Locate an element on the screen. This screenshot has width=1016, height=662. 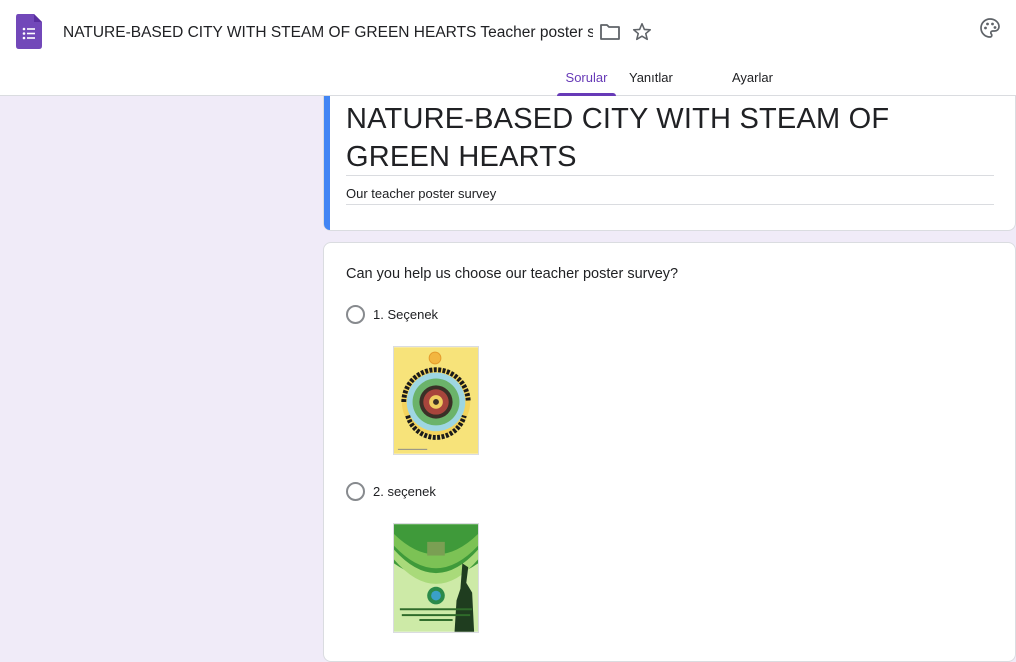
option-label: 1. Seçenek is located at coordinates (406, 314).